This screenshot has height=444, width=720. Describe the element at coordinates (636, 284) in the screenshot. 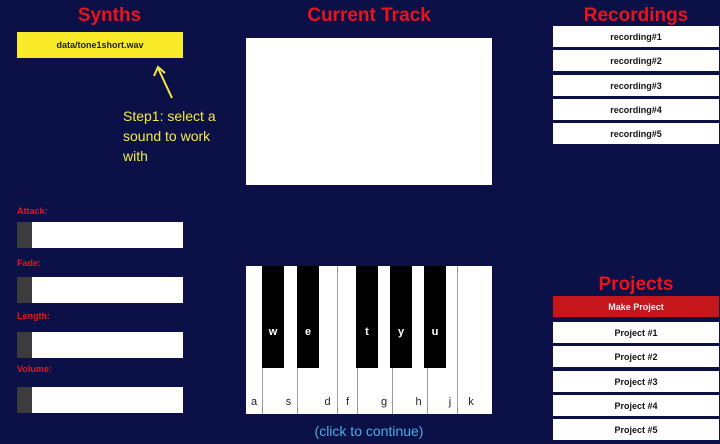

I see `projects-heading: Projects` at that location.